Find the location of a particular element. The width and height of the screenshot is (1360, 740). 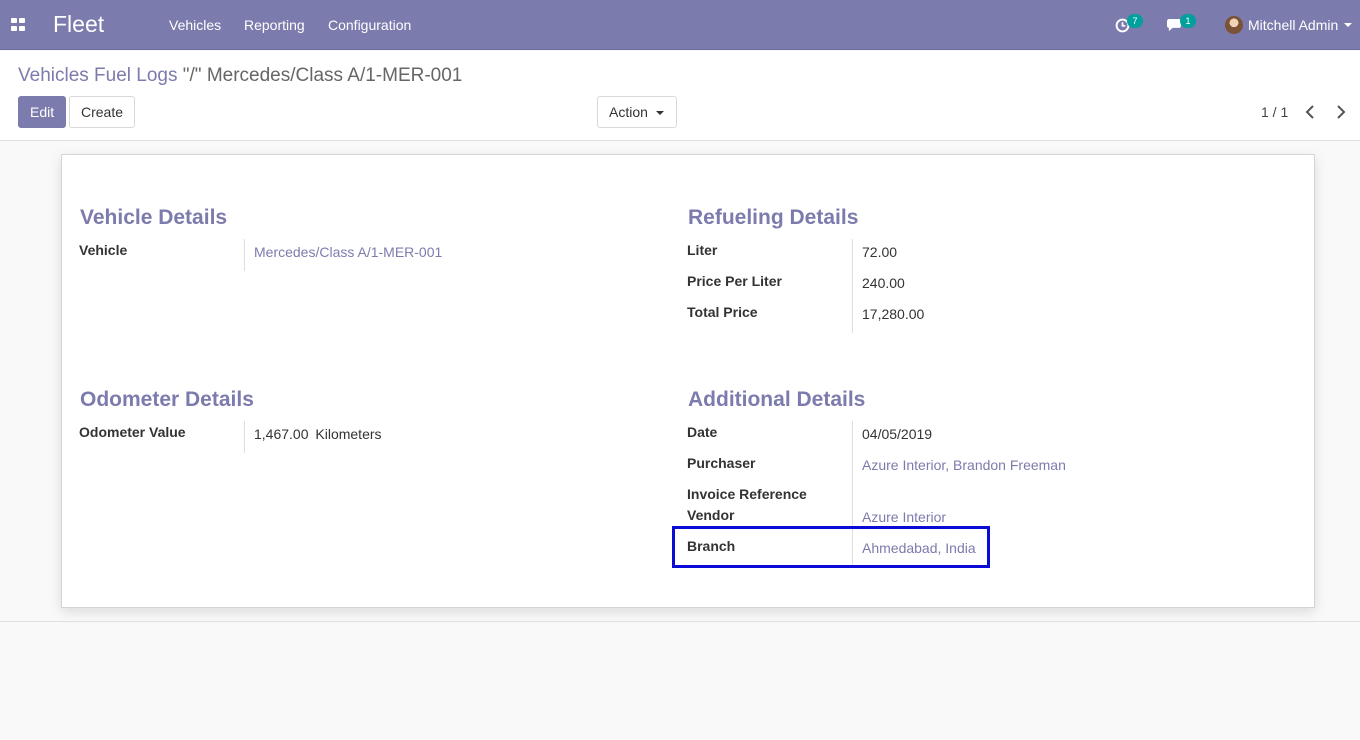

vehicle-details-title: Vehicle Details is located at coordinates (154, 217).